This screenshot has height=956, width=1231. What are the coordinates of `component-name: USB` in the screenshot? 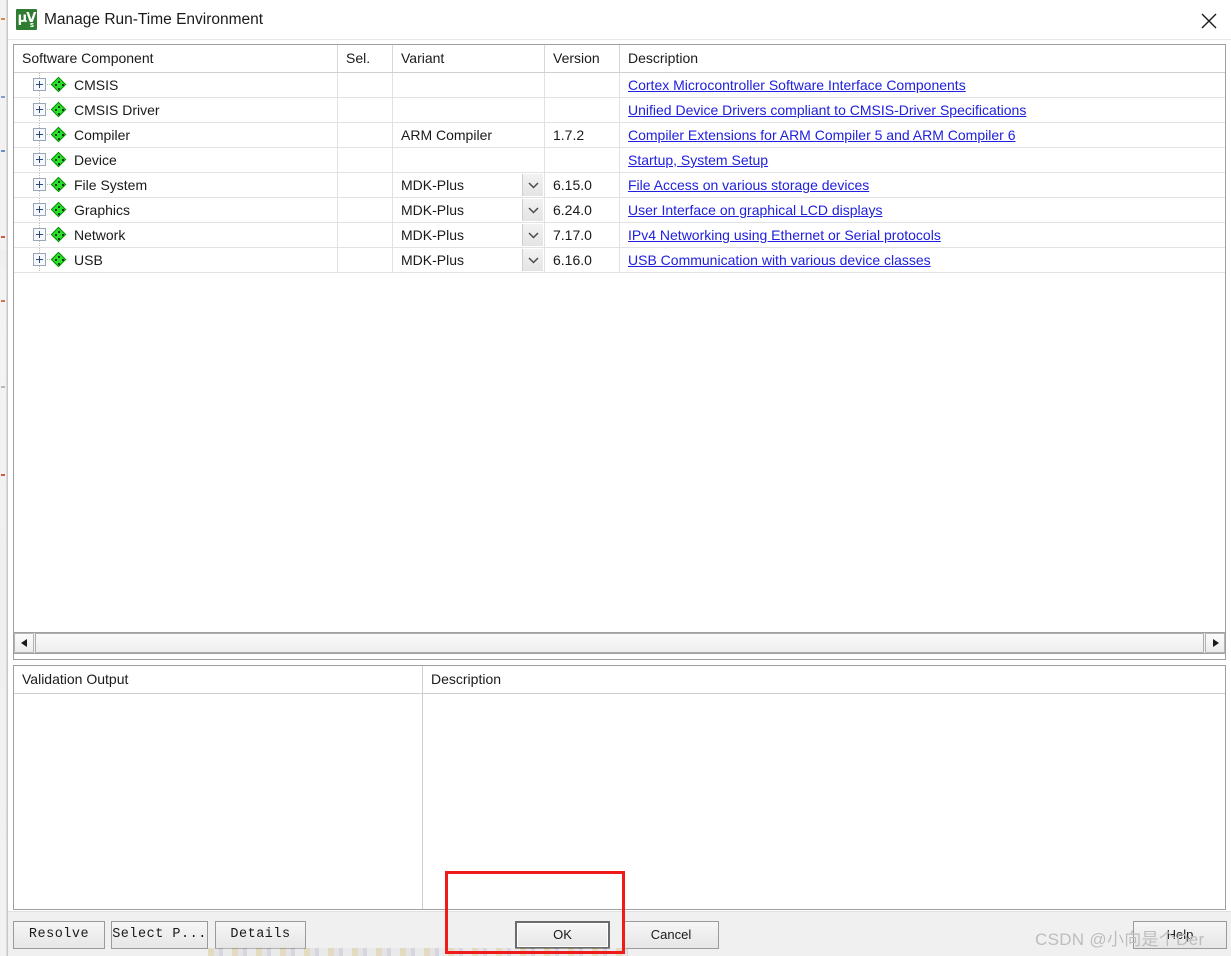 It's located at (88, 260).